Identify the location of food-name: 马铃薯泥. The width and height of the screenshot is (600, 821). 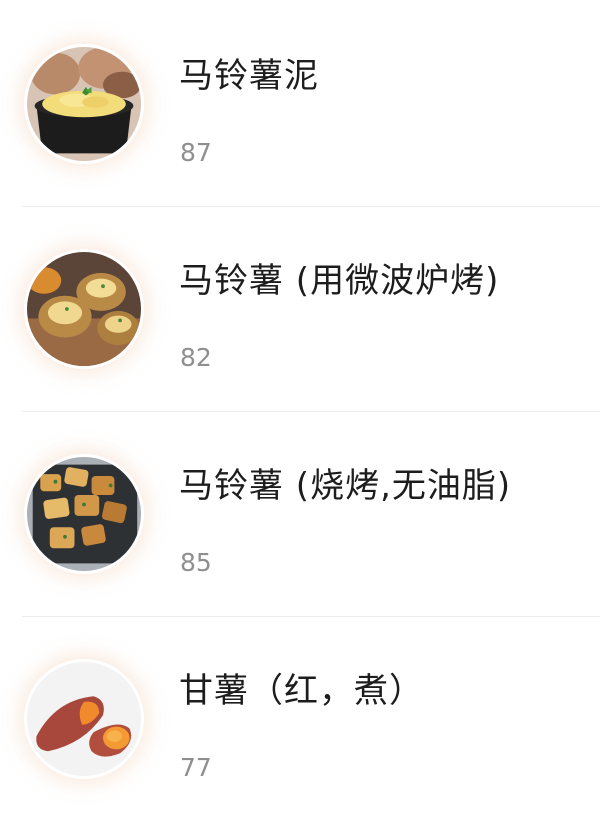
(249, 76).